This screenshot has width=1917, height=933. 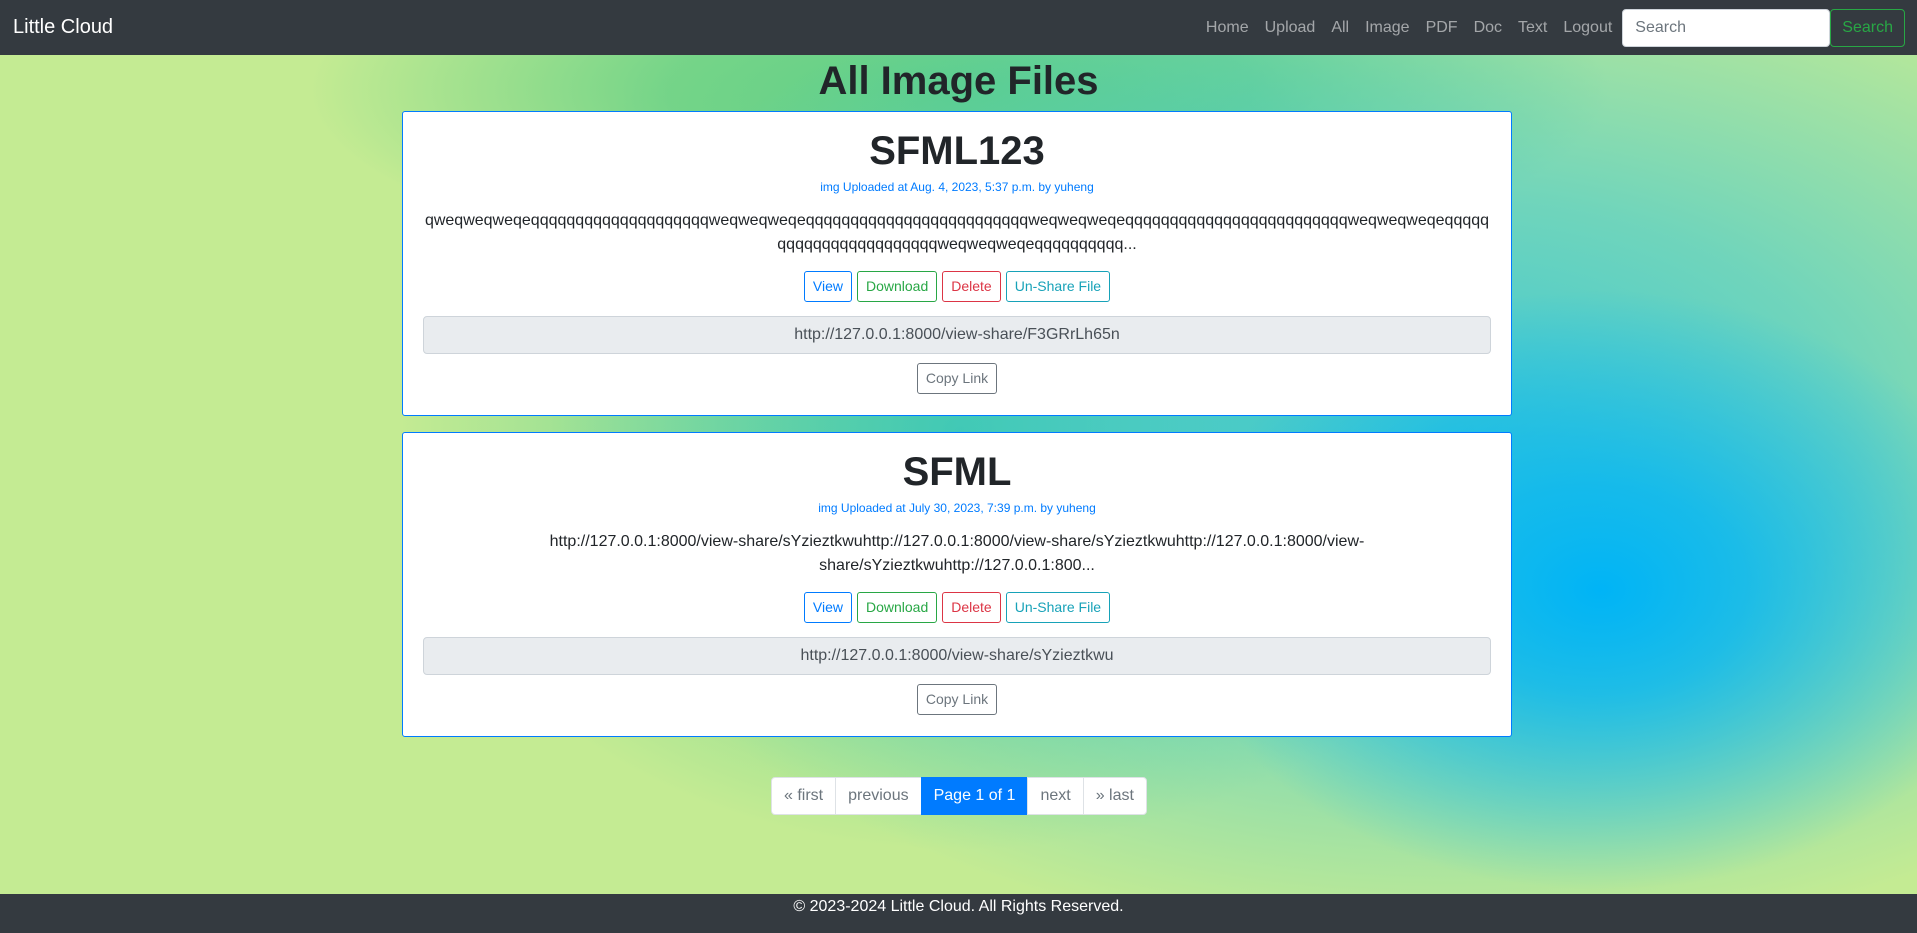 What do you see at coordinates (958, 81) in the screenshot?
I see `page-title: All Image Files` at bounding box center [958, 81].